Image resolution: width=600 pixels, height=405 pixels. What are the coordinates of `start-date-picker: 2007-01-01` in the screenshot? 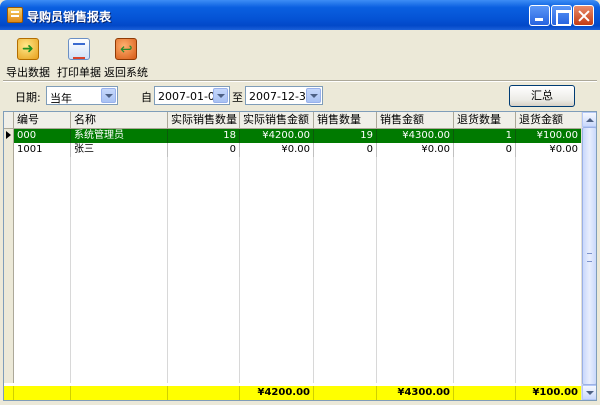 It's located at (192, 95).